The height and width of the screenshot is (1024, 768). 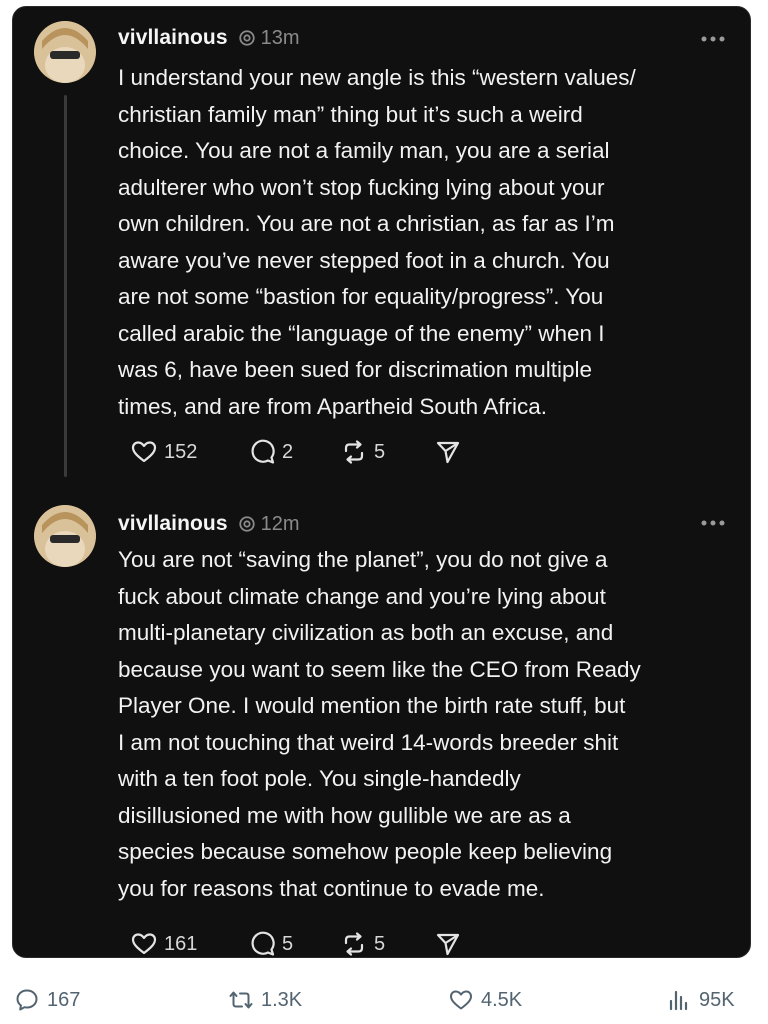 I want to click on tweet-like-count: 4.5K, so click(x=502, y=999).